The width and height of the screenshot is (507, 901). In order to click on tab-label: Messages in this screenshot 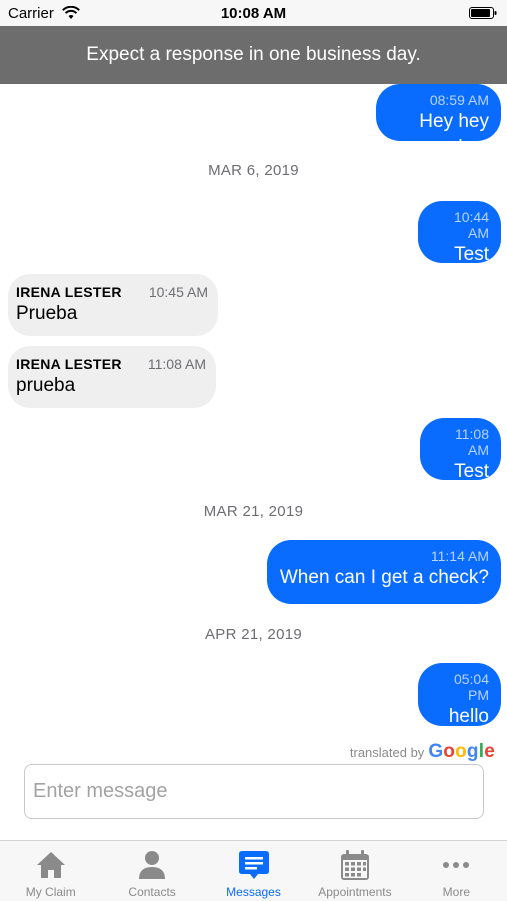, I will do `click(253, 892)`.